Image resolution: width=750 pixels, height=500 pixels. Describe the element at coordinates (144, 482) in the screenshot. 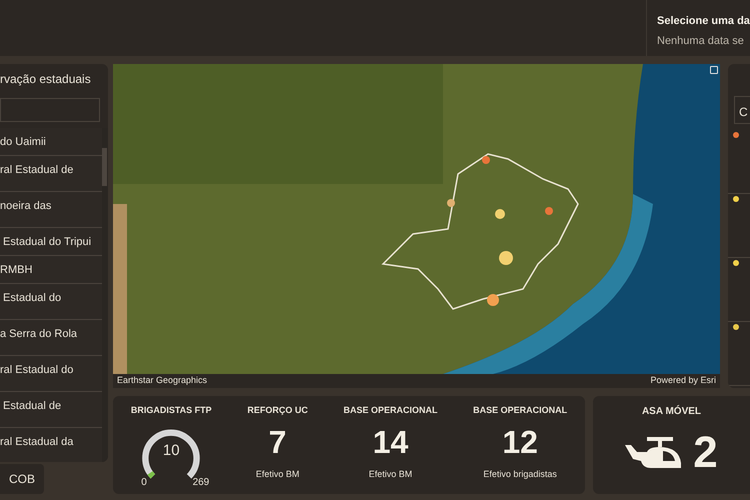

I see `gauge-min: 0` at that location.